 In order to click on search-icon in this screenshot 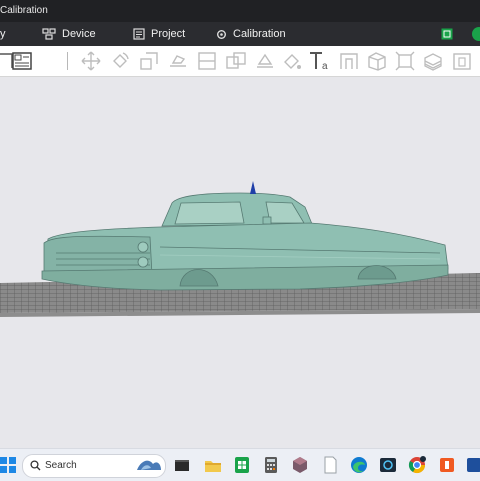, I will do `click(35, 467)`.